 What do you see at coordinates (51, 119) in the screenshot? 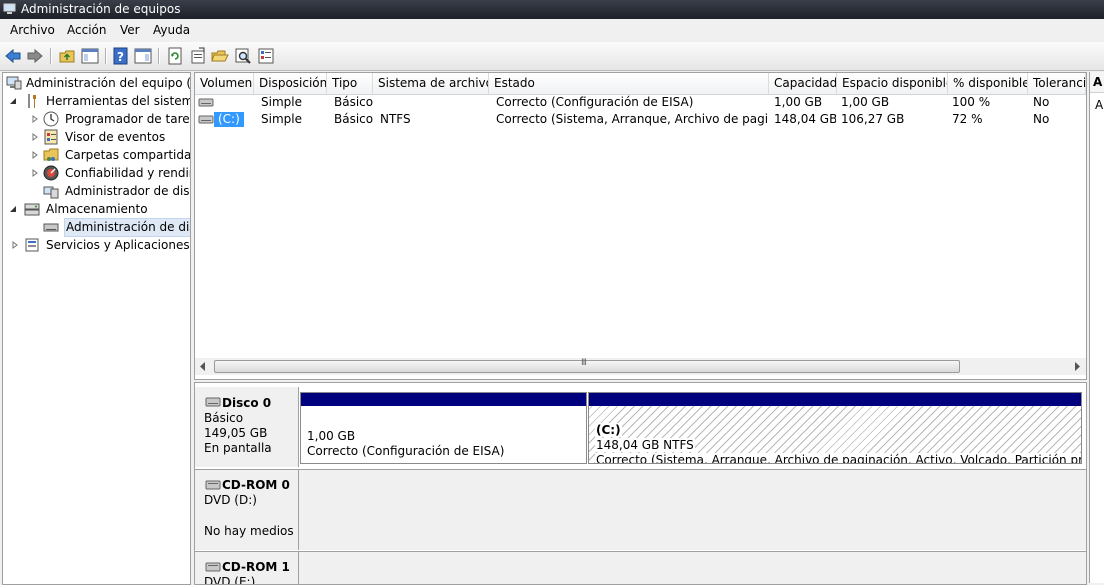
I see `clock-icon` at bounding box center [51, 119].